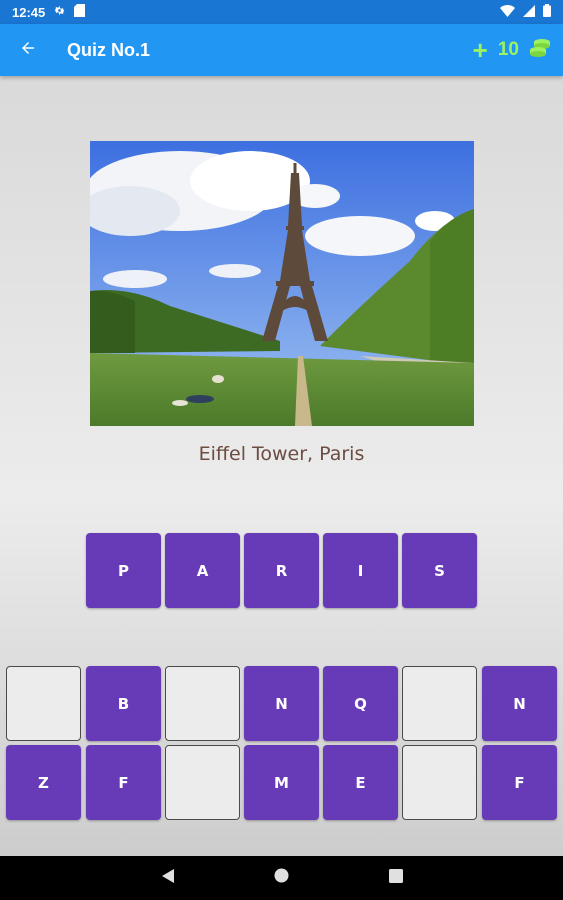 The image size is (563, 900). What do you see at coordinates (281, 570) in the screenshot?
I see `answer-tile: R` at bounding box center [281, 570].